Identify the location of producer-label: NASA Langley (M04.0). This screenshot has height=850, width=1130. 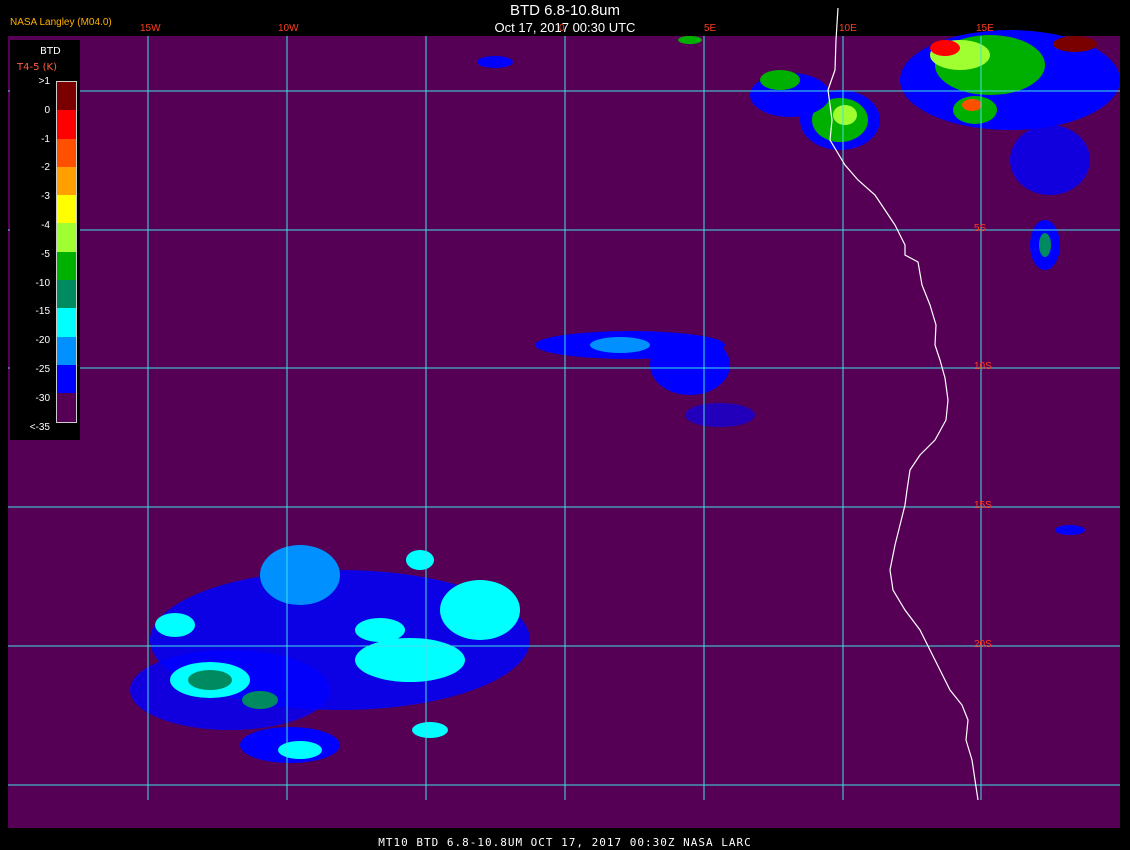
(61, 22).